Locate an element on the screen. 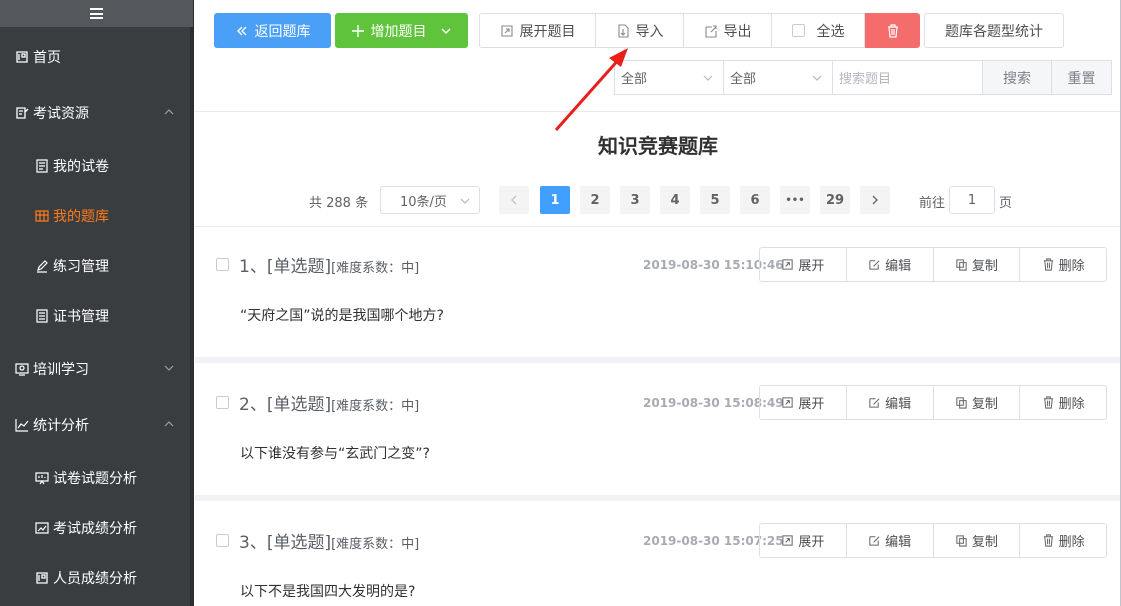 This screenshot has height=606, width=1121. prev-page-button is located at coordinates (514, 200).